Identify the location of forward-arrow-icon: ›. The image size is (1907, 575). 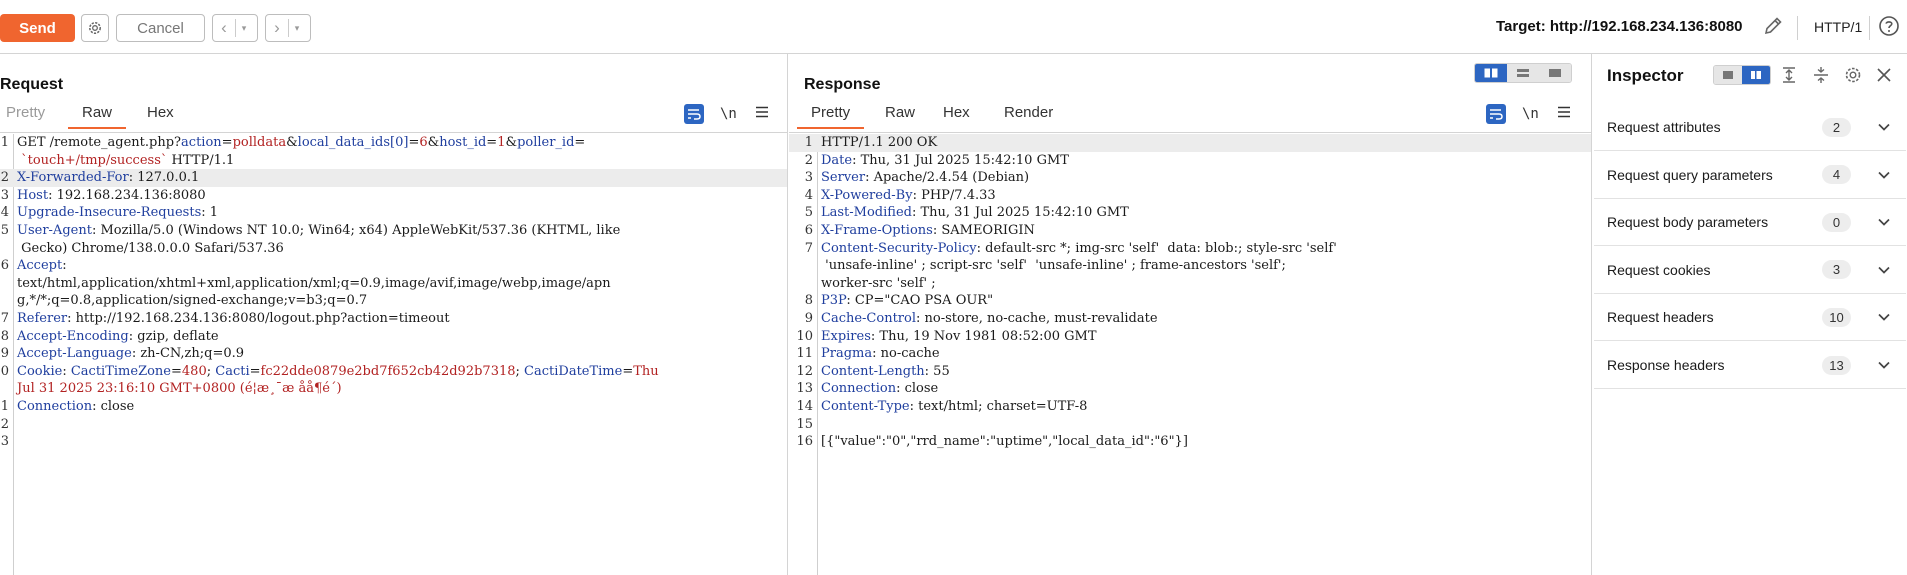
(277, 28).